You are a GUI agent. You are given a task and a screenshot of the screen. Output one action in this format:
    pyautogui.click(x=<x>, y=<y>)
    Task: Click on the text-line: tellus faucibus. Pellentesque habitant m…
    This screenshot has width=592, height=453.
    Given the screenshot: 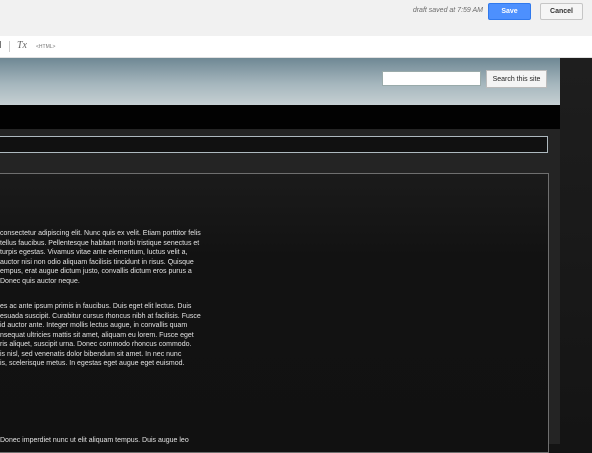 What is the action you would take?
    pyautogui.click(x=100, y=243)
    